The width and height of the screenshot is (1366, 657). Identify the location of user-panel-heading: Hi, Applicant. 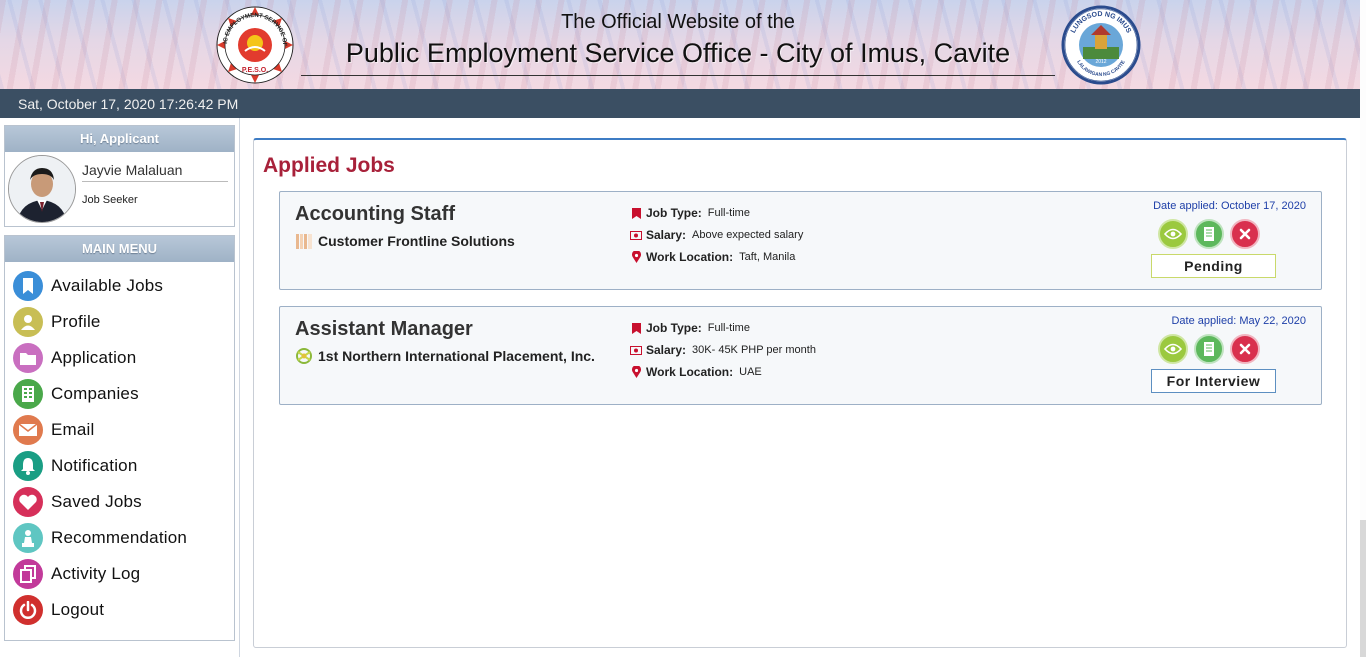
(119, 139).